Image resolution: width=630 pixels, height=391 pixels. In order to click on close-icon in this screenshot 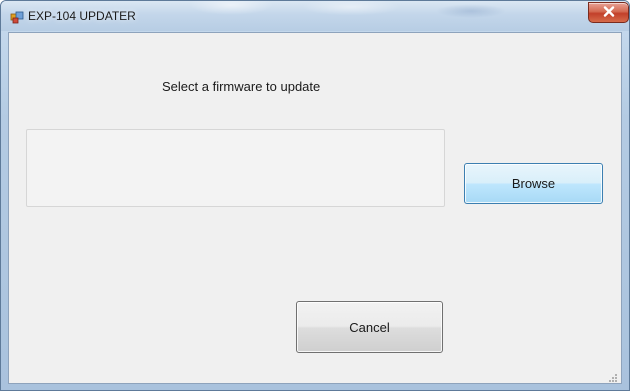, I will do `click(609, 13)`.